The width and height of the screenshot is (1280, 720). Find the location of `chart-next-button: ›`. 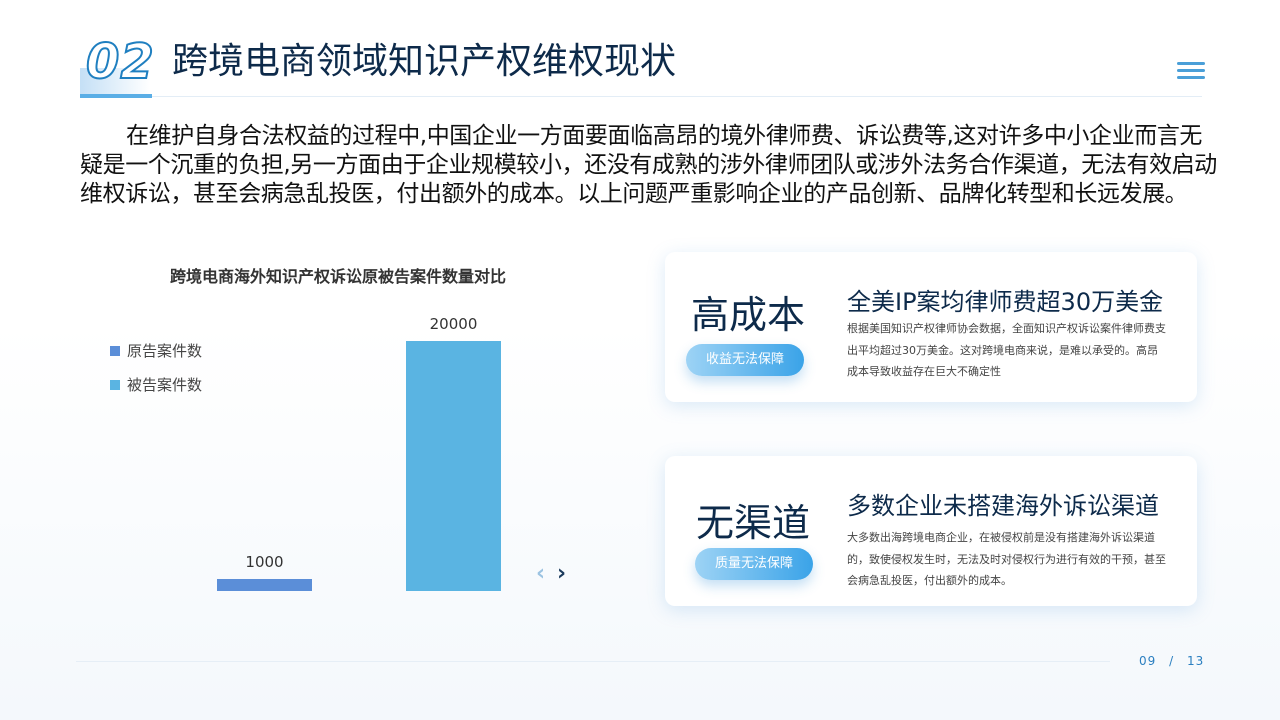

chart-next-button: › is located at coordinates (561, 573).